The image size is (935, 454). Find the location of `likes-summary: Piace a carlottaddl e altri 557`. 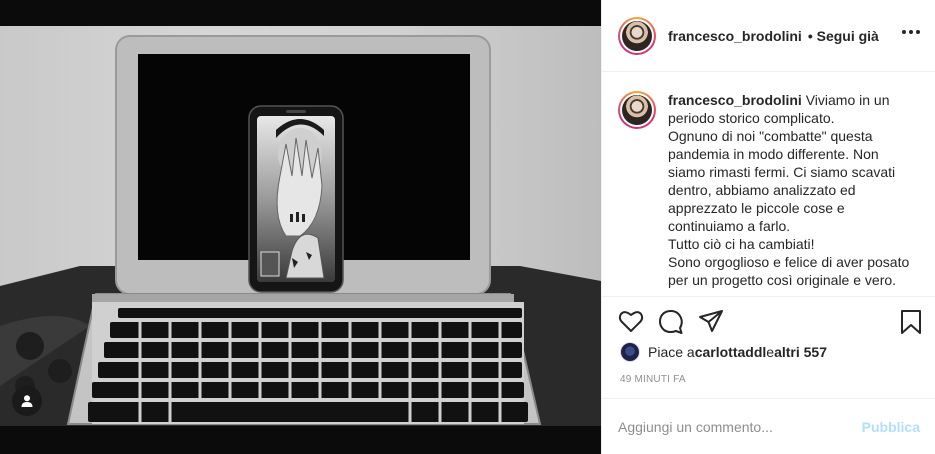

likes-summary: Piace a carlottaddl e altri 557 is located at coordinates (723, 352).